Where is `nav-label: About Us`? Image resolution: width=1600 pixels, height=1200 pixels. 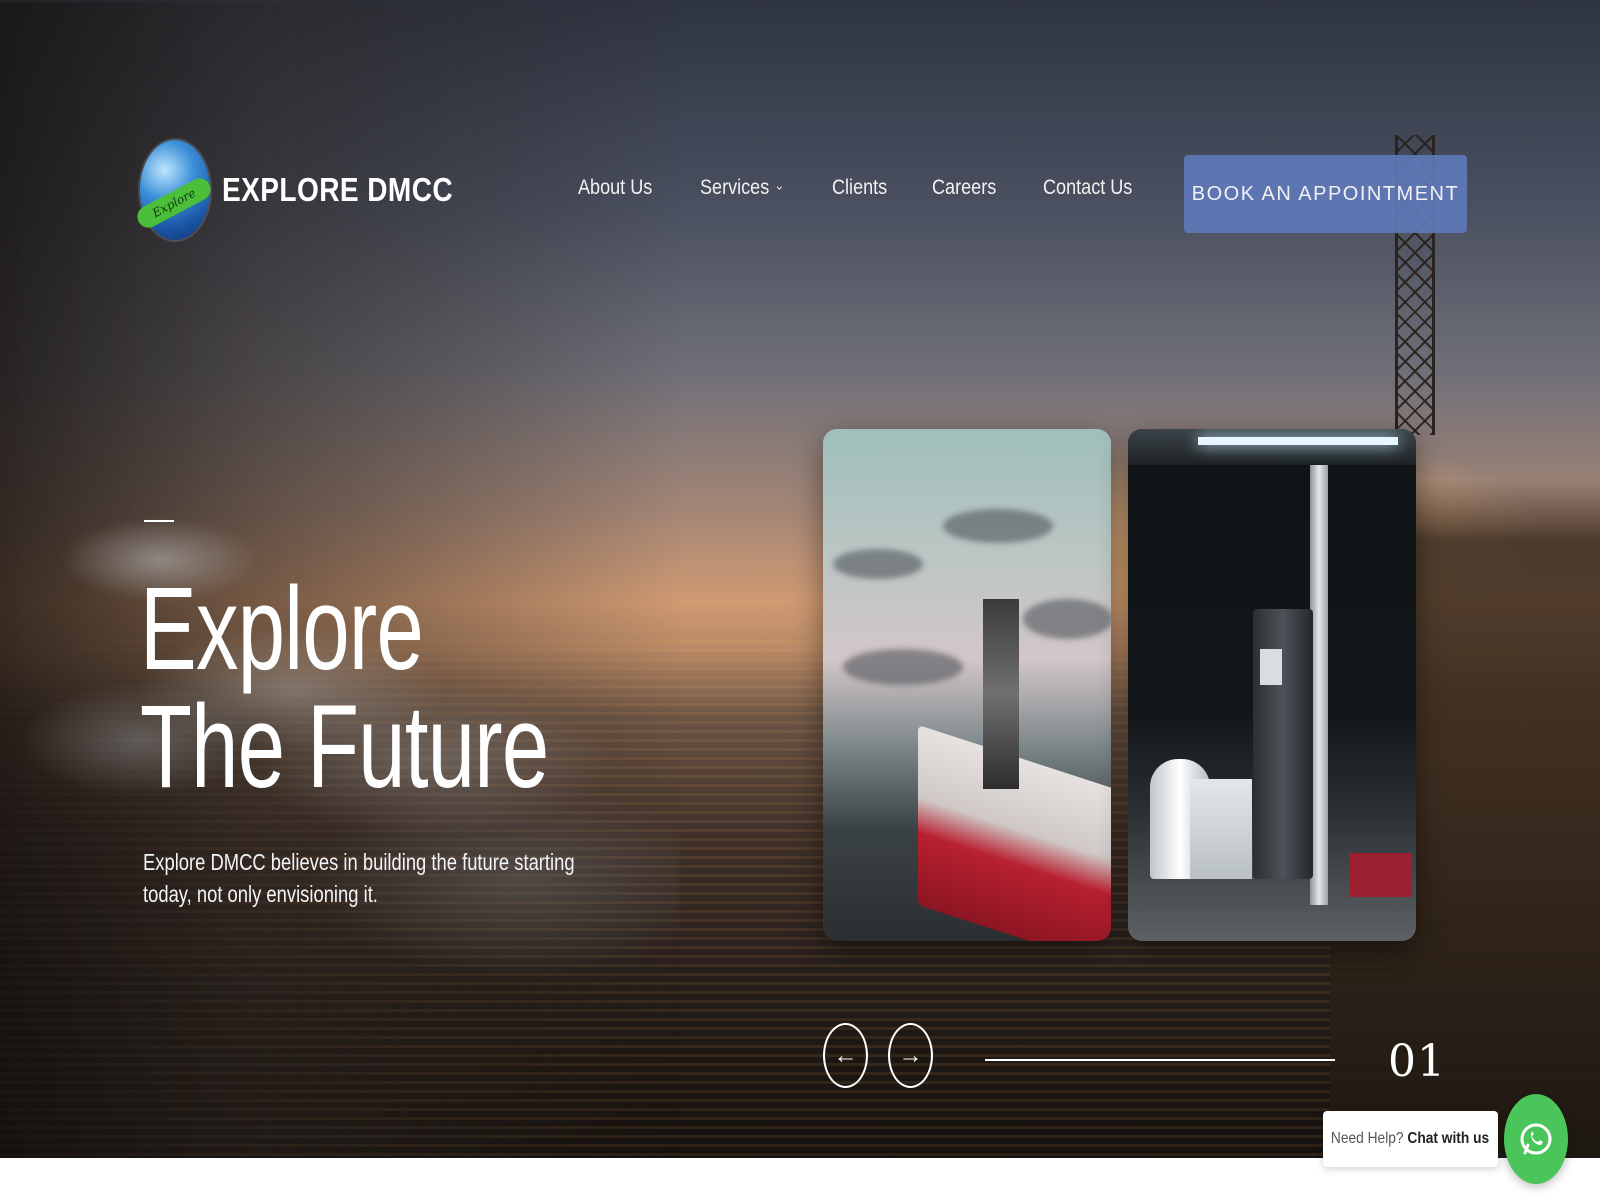 nav-label: About Us is located at coordinates (615, 187).